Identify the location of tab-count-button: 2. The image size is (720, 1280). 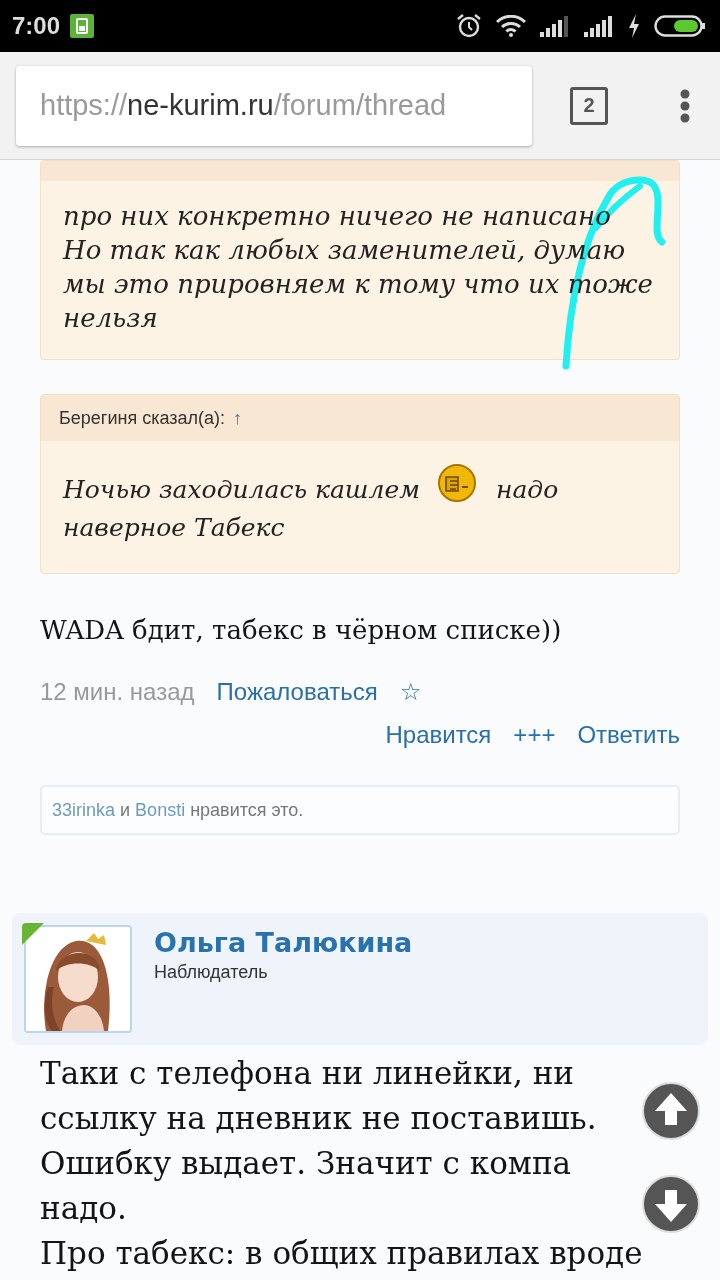
(589, 105).